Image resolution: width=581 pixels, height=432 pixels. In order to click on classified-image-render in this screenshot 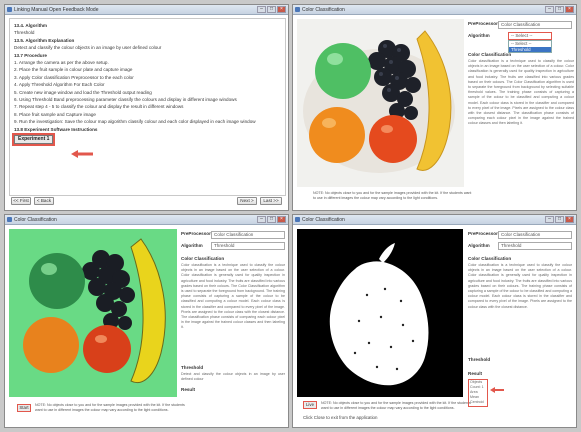, I will do `click(93, 313)`.